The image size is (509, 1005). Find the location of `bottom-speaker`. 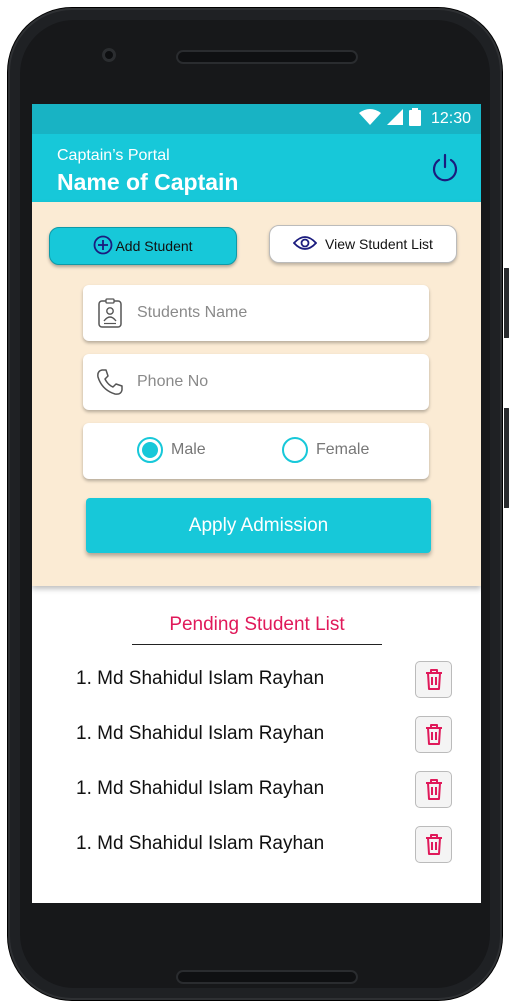

bottom-speaker is located at coordinates (267, 977).